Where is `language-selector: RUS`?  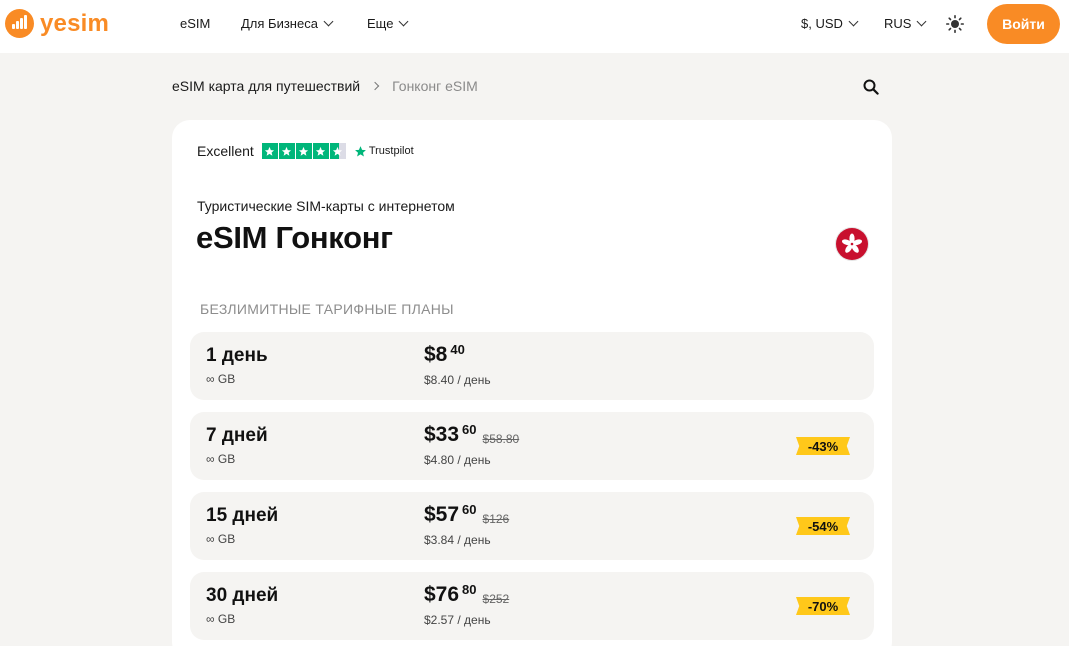
language-selector: RUS is located at coordinates (905, 23).